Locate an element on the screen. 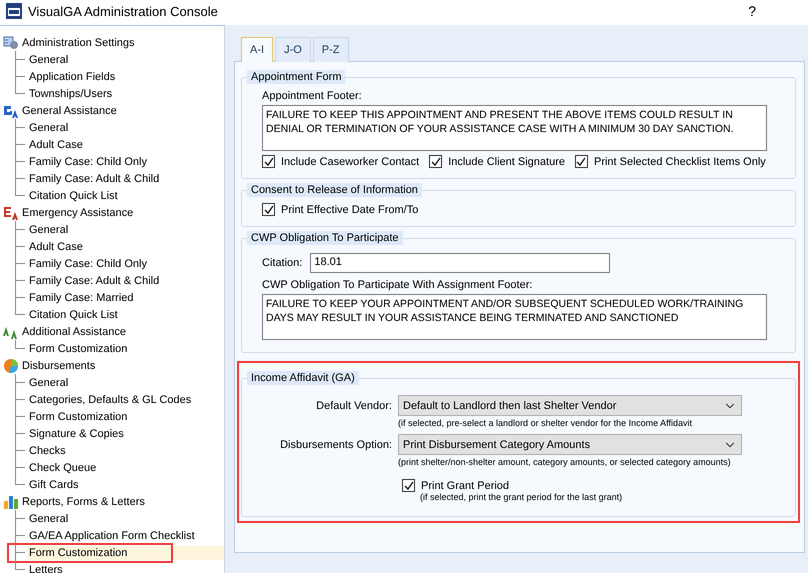  checkbox-label: Include Caseworker Contact is located at coordinates (350, 162).